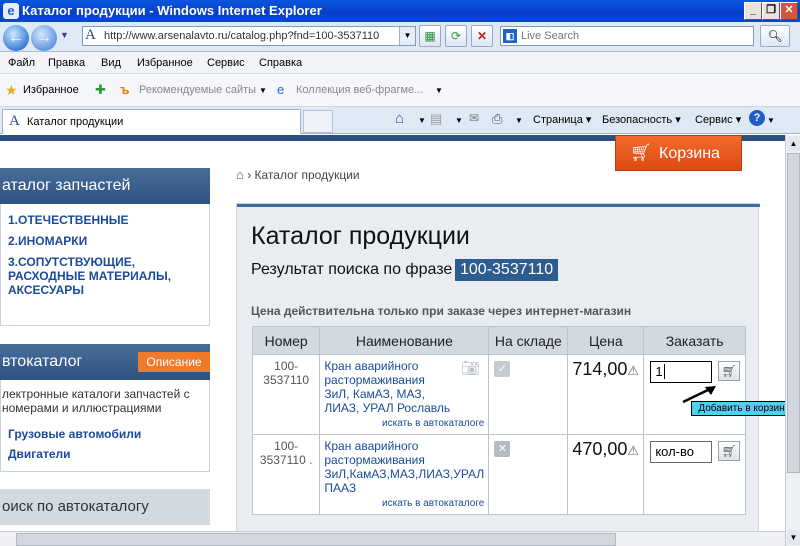 This screenshot has width=800, height=546. I want to click on out-of-stock-x-icon: ✕, so click(502, 449).